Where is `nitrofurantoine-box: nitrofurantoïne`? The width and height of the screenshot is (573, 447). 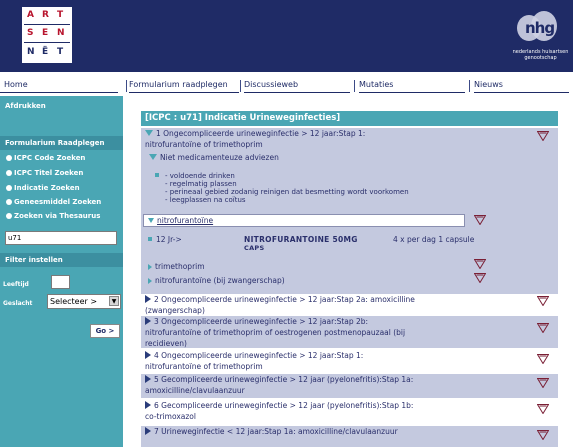 nitrofurantoine-box: nitrofurantoïne is located at coordinates (304, 220).